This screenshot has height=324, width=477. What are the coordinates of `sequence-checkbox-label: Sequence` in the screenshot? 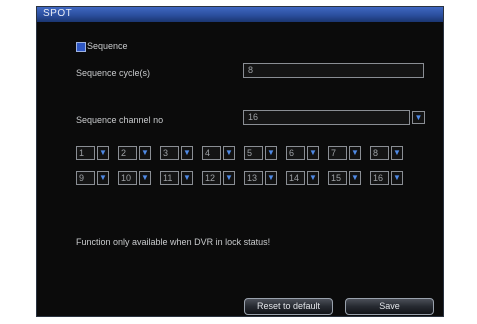 It's located at (107, 46).